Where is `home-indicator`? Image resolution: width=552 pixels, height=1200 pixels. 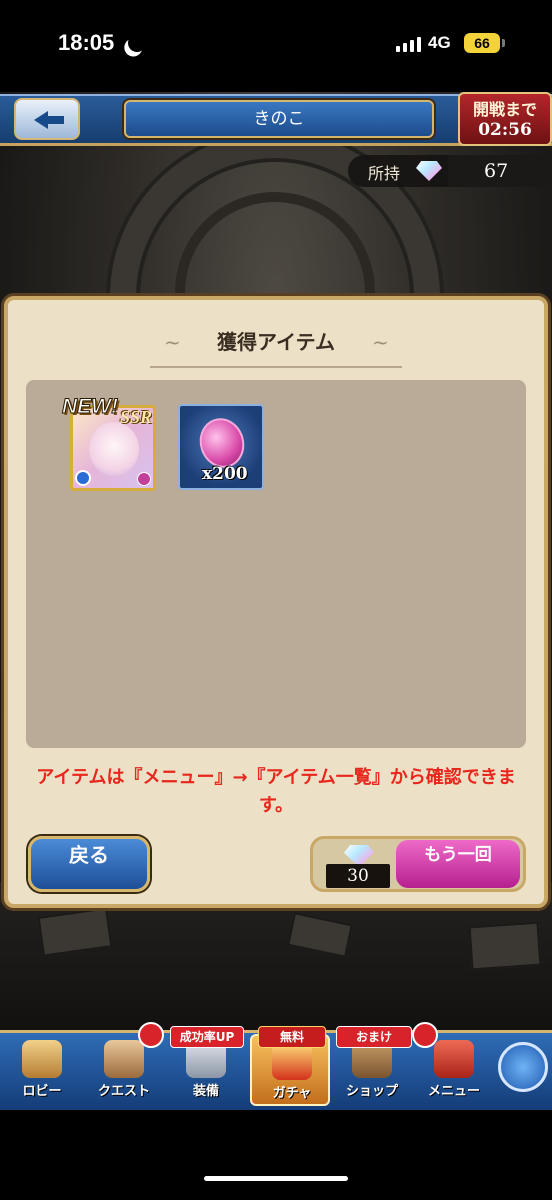
home-indicator is located at coordinates (276, 1178).